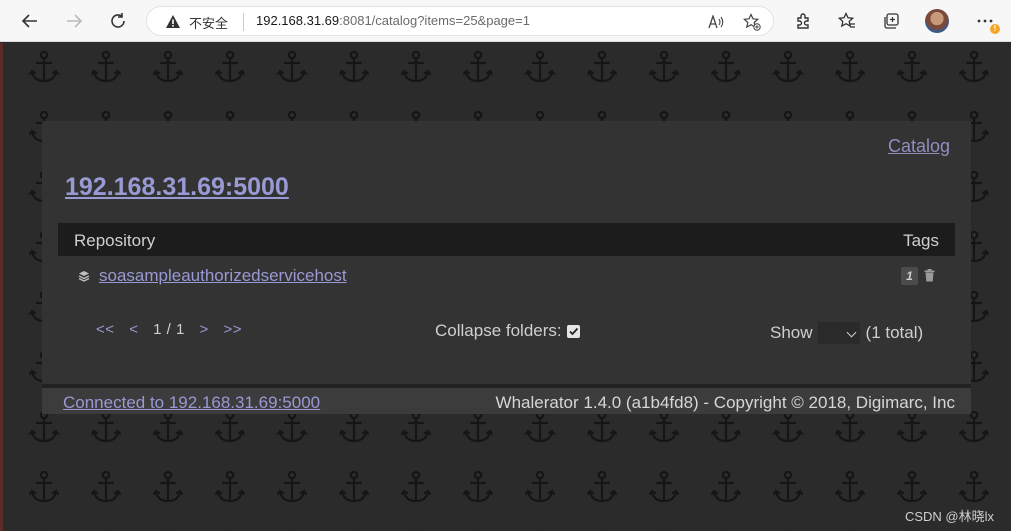 This screenshot has width=1011, height=531. I want to click on collapse-folders: Collapse folders:, so click(507, 331).